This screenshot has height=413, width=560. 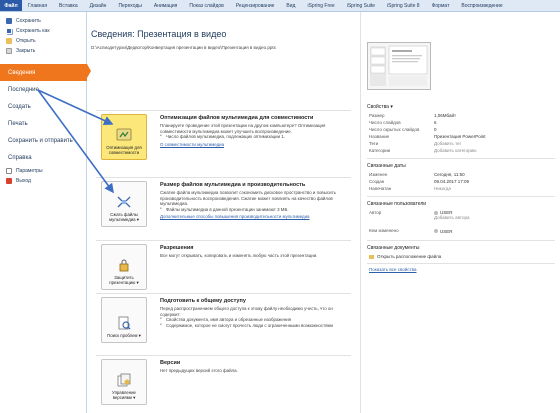 I want to click on open-folder-icon, so click(x=9, y=41).